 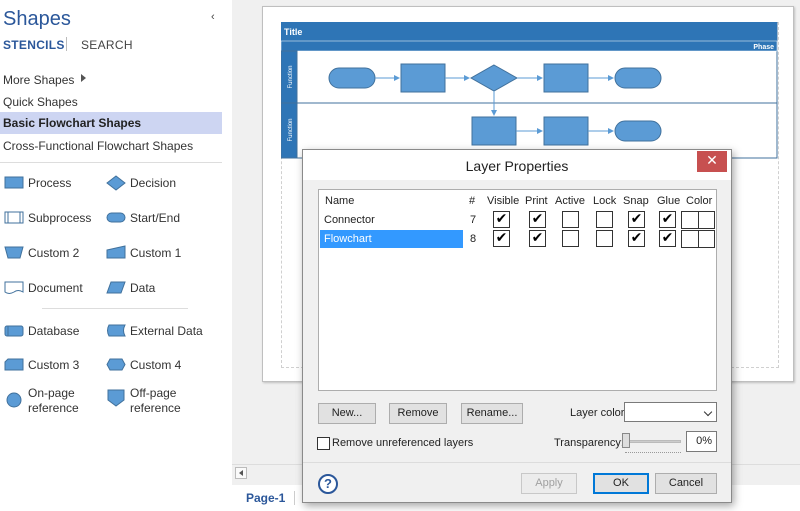 I want to click on shape-label: Document, so click(x=55, y=288).